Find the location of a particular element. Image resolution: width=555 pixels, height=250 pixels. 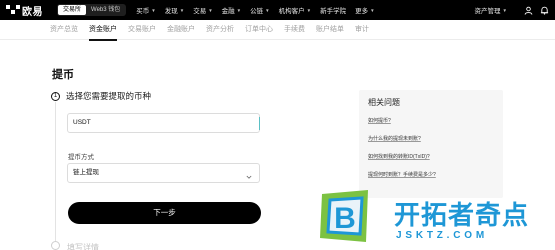

withdraw-method-value: 链上提现 is located at coordinates (86, 172).